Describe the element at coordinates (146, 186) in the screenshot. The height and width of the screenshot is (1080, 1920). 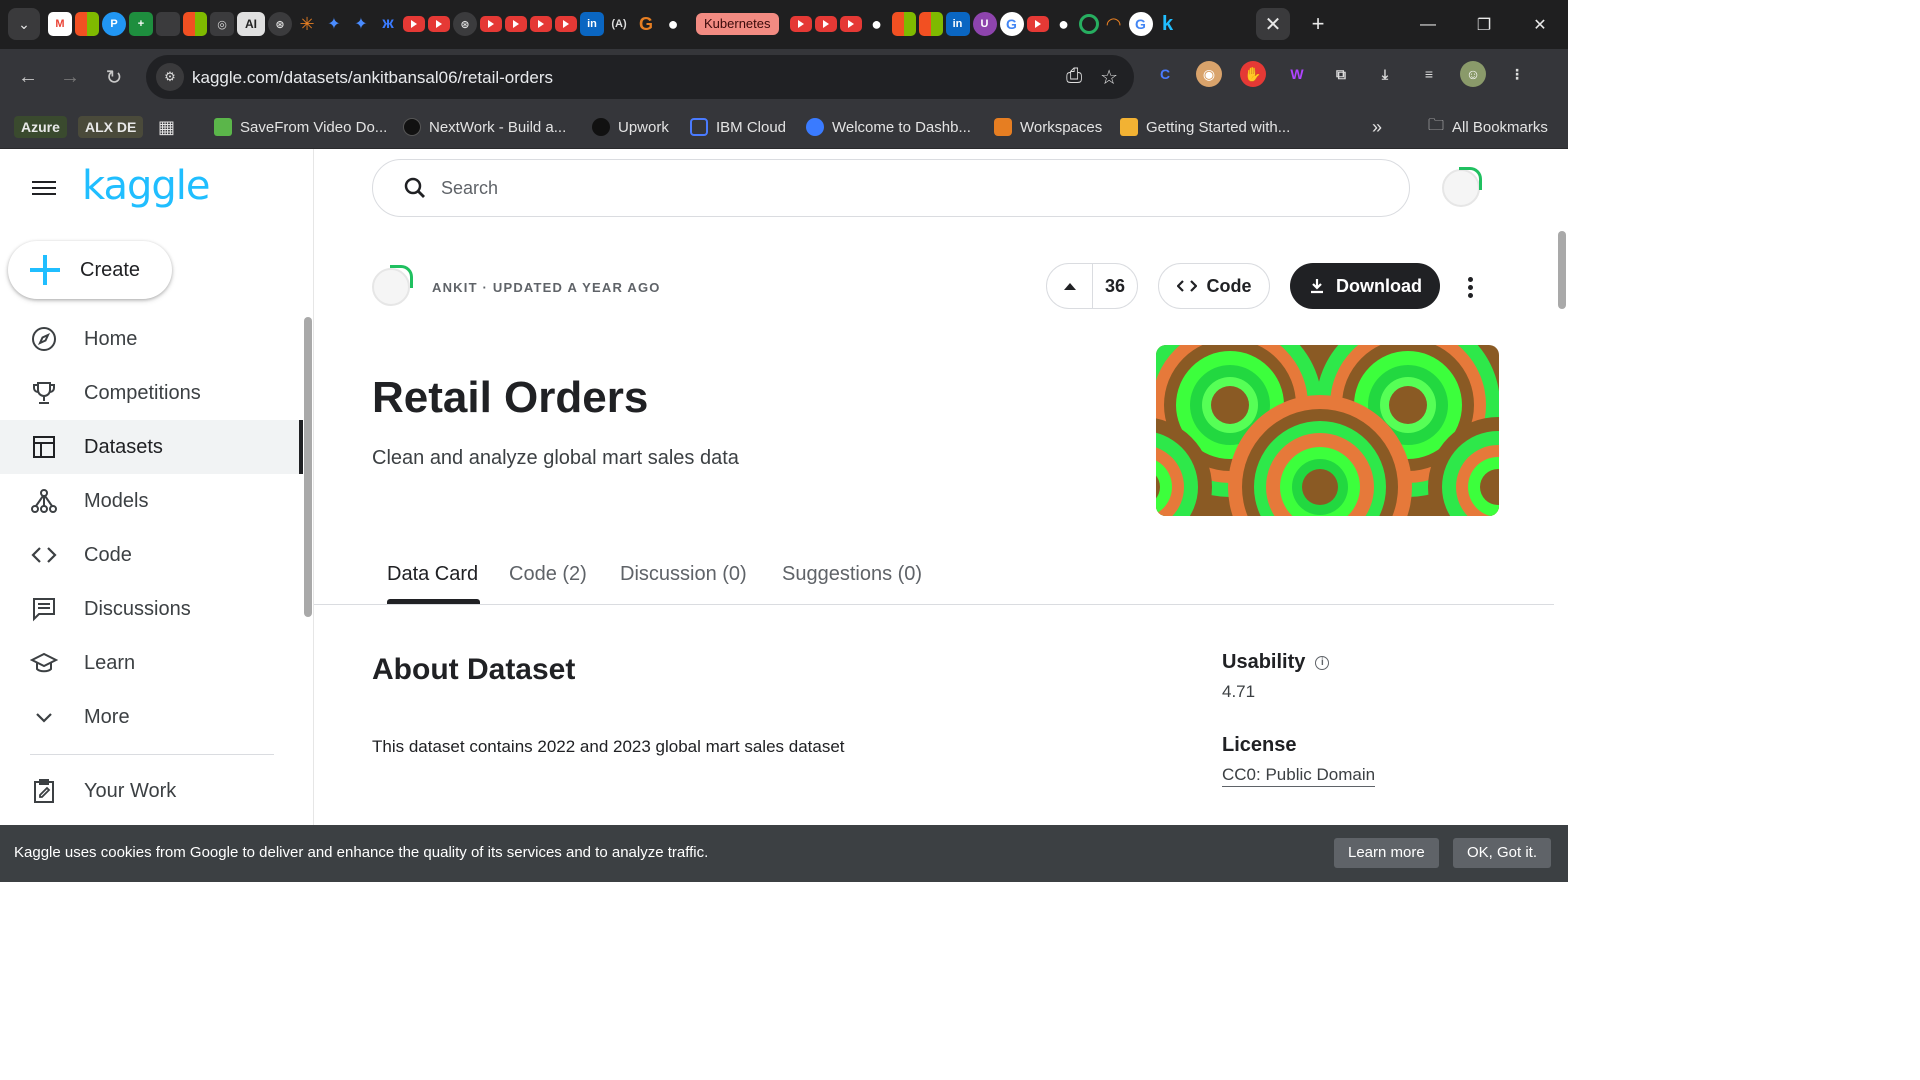
I see `kaggle-logo: kaggle` at that location.